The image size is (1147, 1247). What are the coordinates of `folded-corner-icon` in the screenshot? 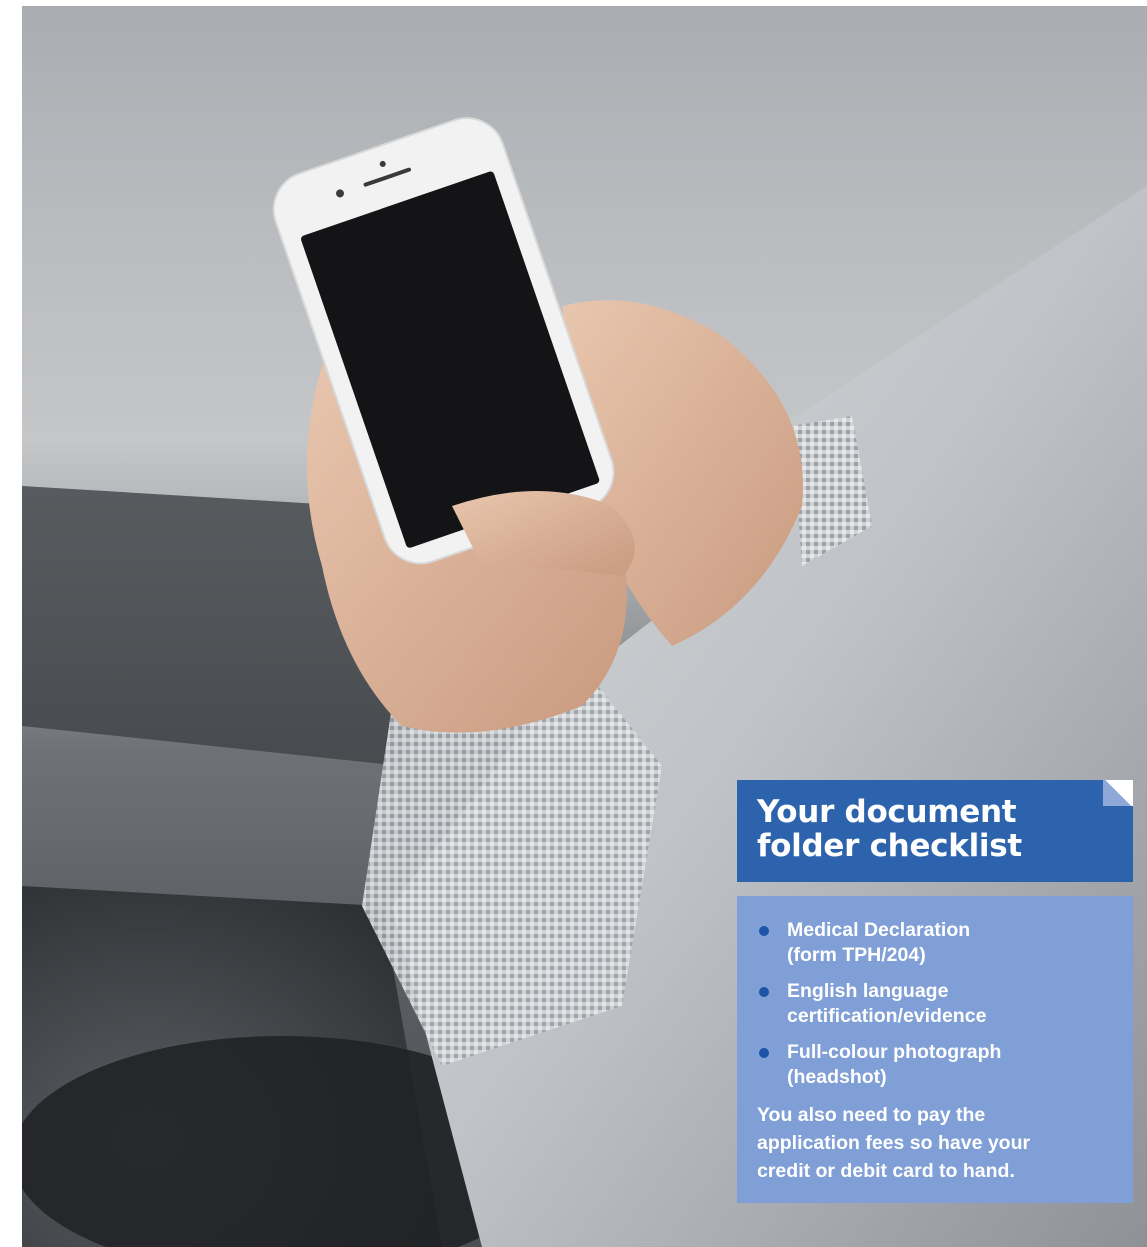 It's located at (1118, 793).